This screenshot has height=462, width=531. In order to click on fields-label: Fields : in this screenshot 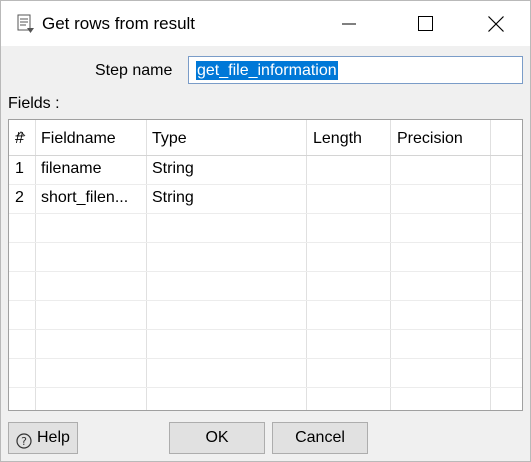, I will do `click(34, 103)`.